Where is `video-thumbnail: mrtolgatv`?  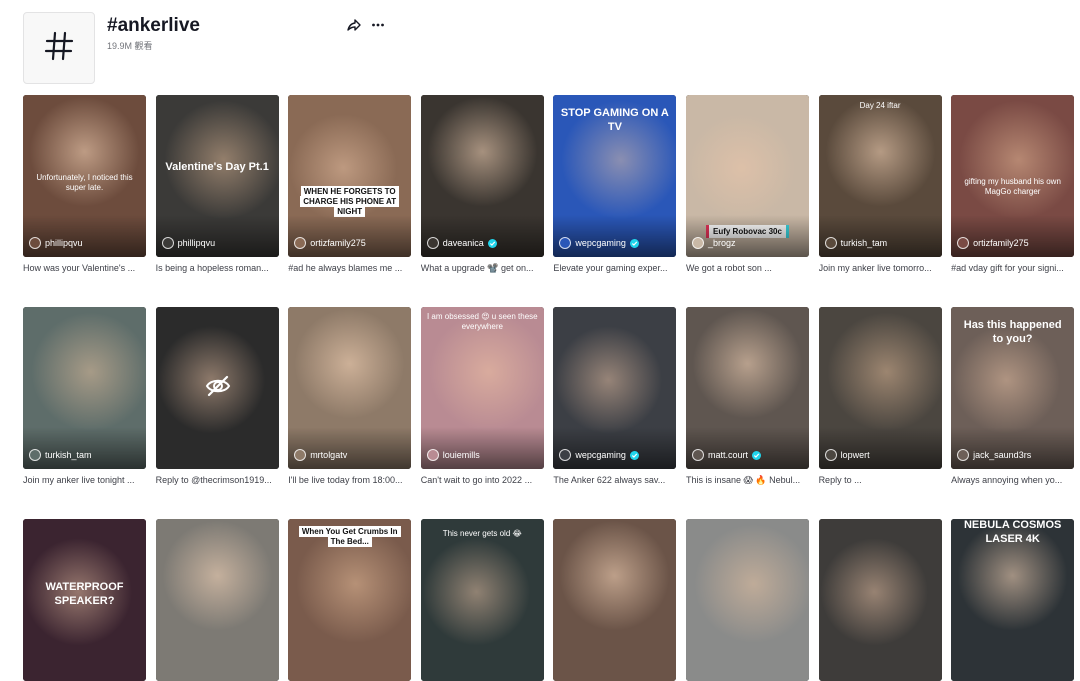
video-thumbnail: mrtolgatv is located at coordinates (350, 388).